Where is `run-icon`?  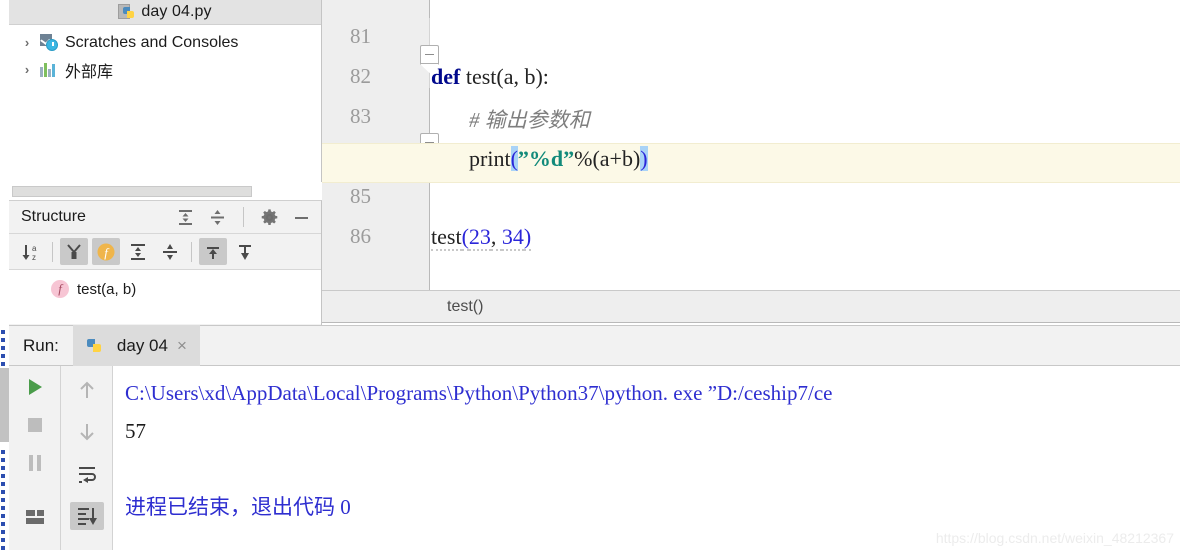
run-icon is located at coordinates (35, 387).